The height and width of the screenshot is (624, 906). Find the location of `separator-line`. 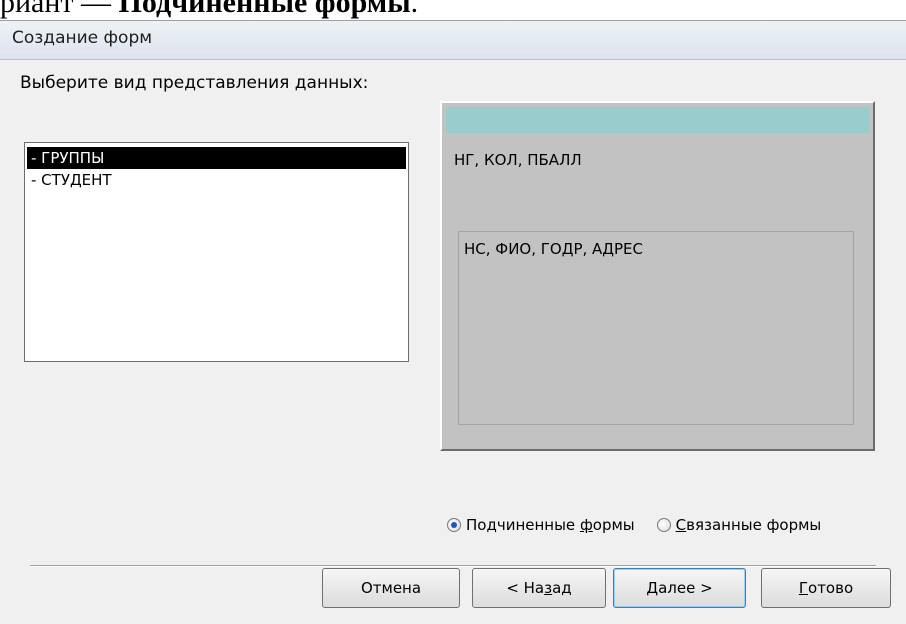

separator-line is located at coordinates (453, 566).